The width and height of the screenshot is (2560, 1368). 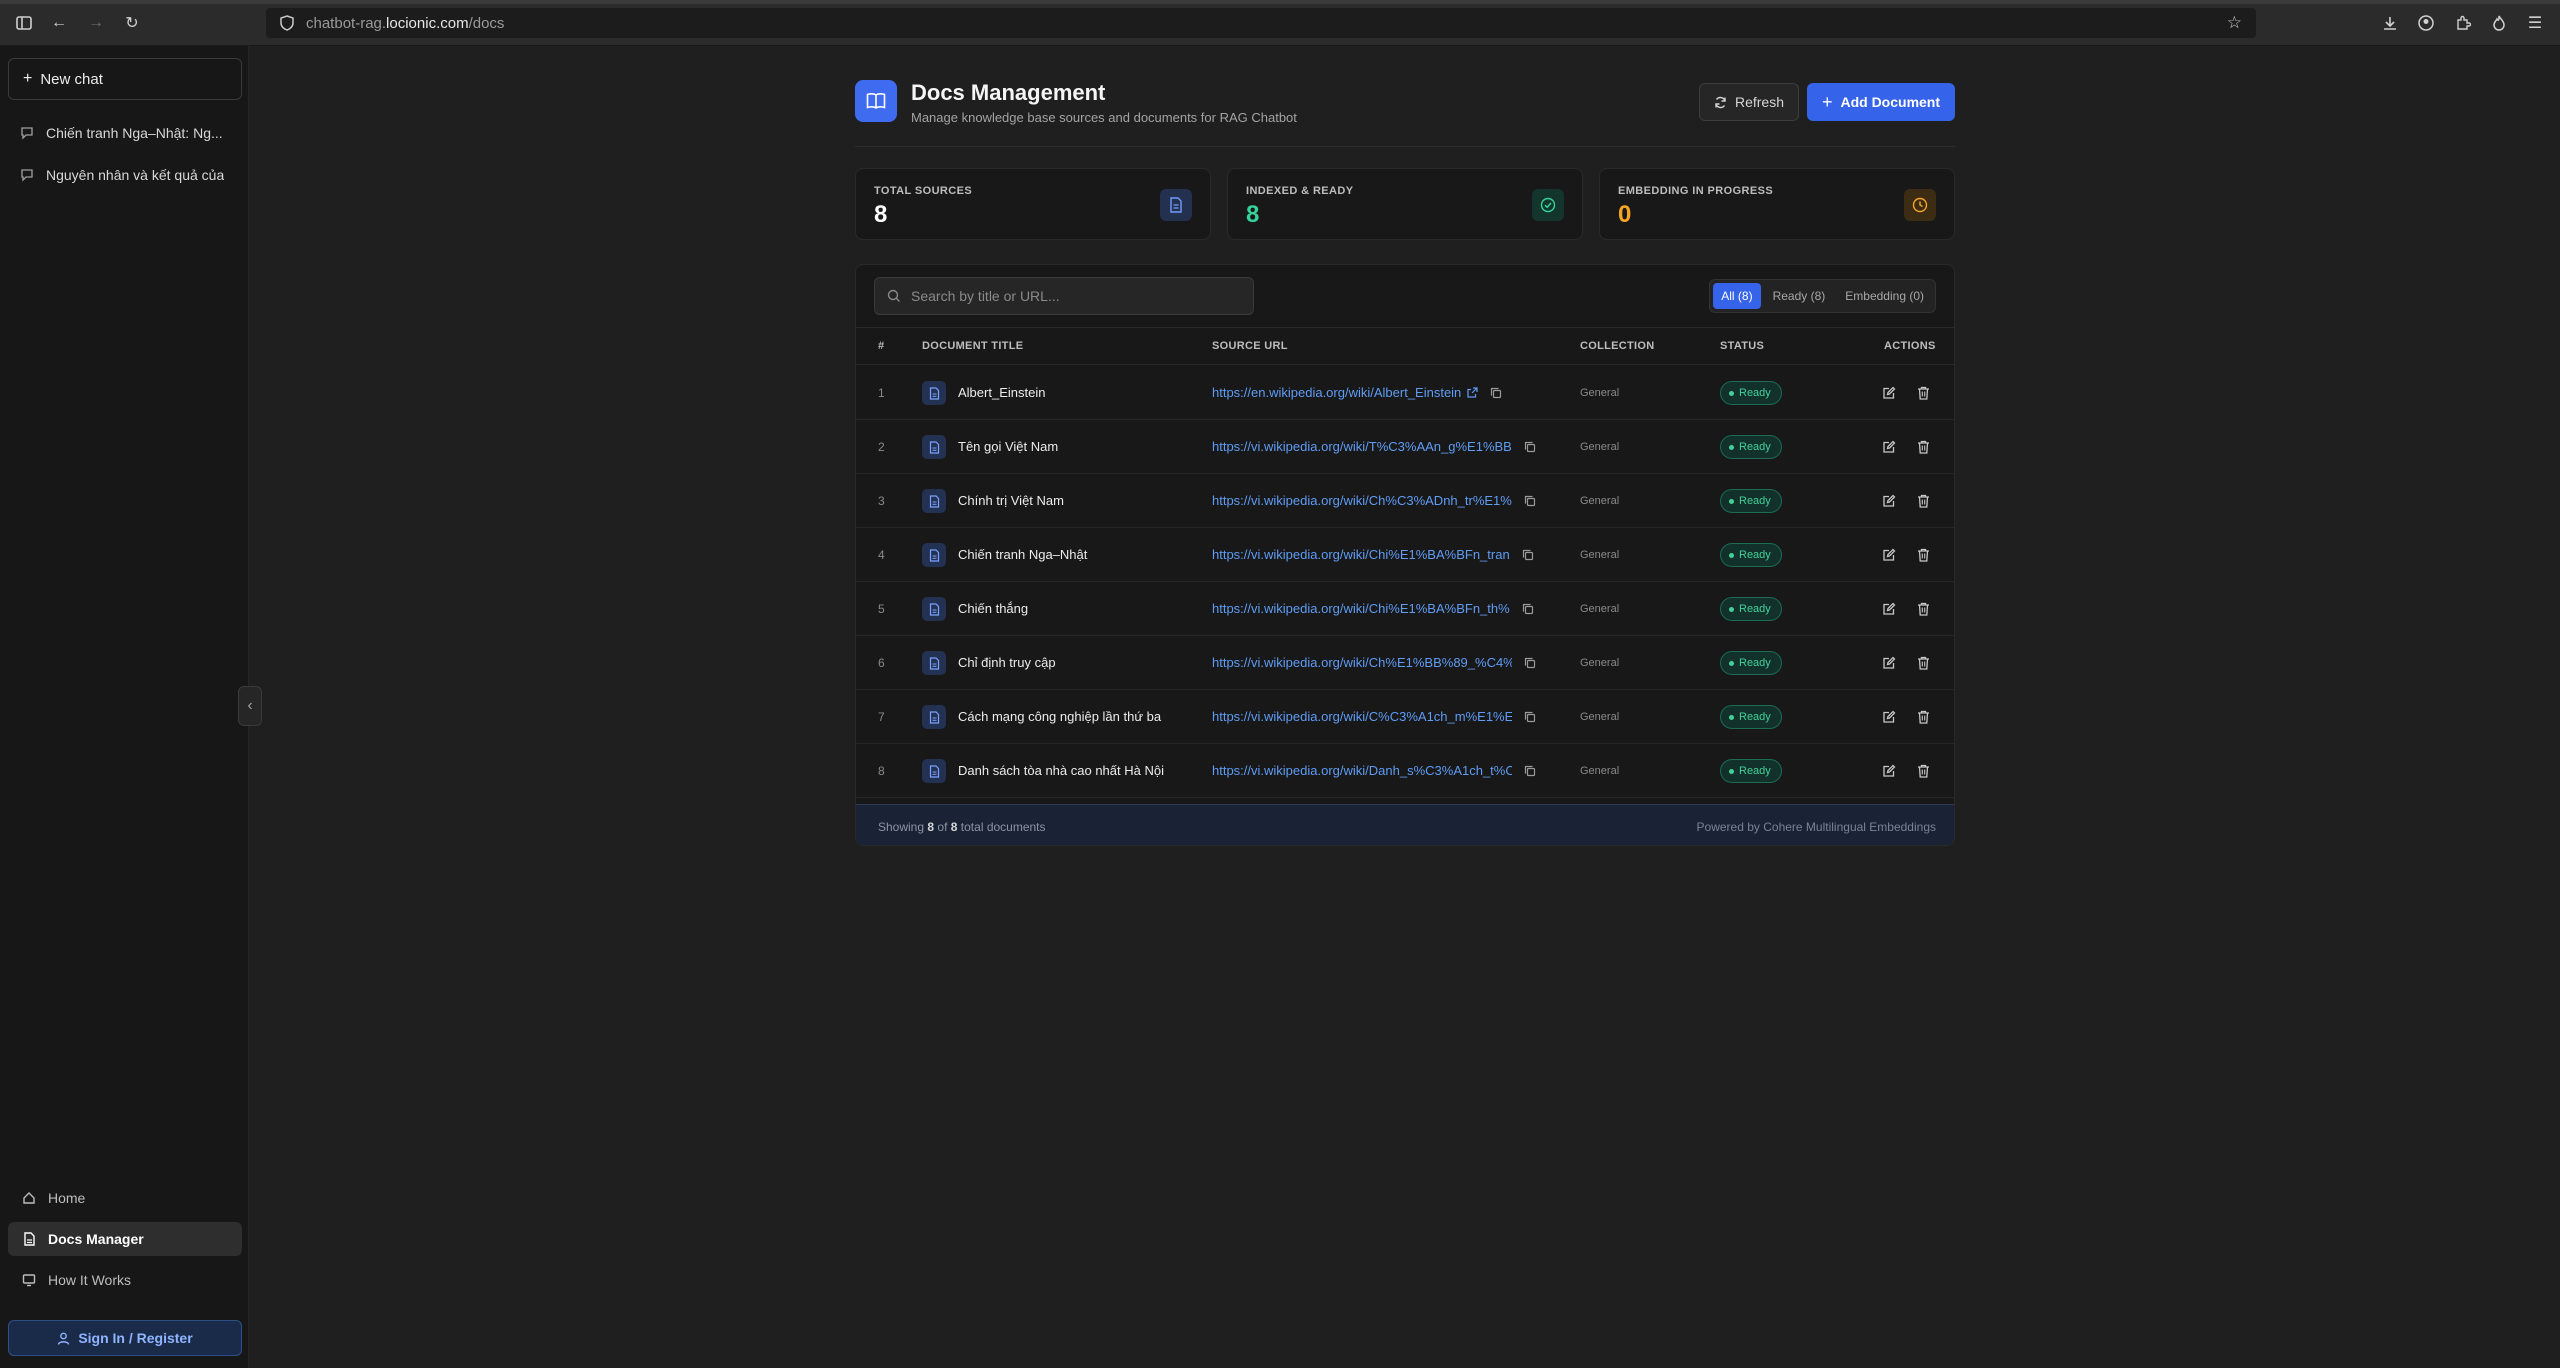 I want to click on row-number: 8, so click(x=881, y=771).